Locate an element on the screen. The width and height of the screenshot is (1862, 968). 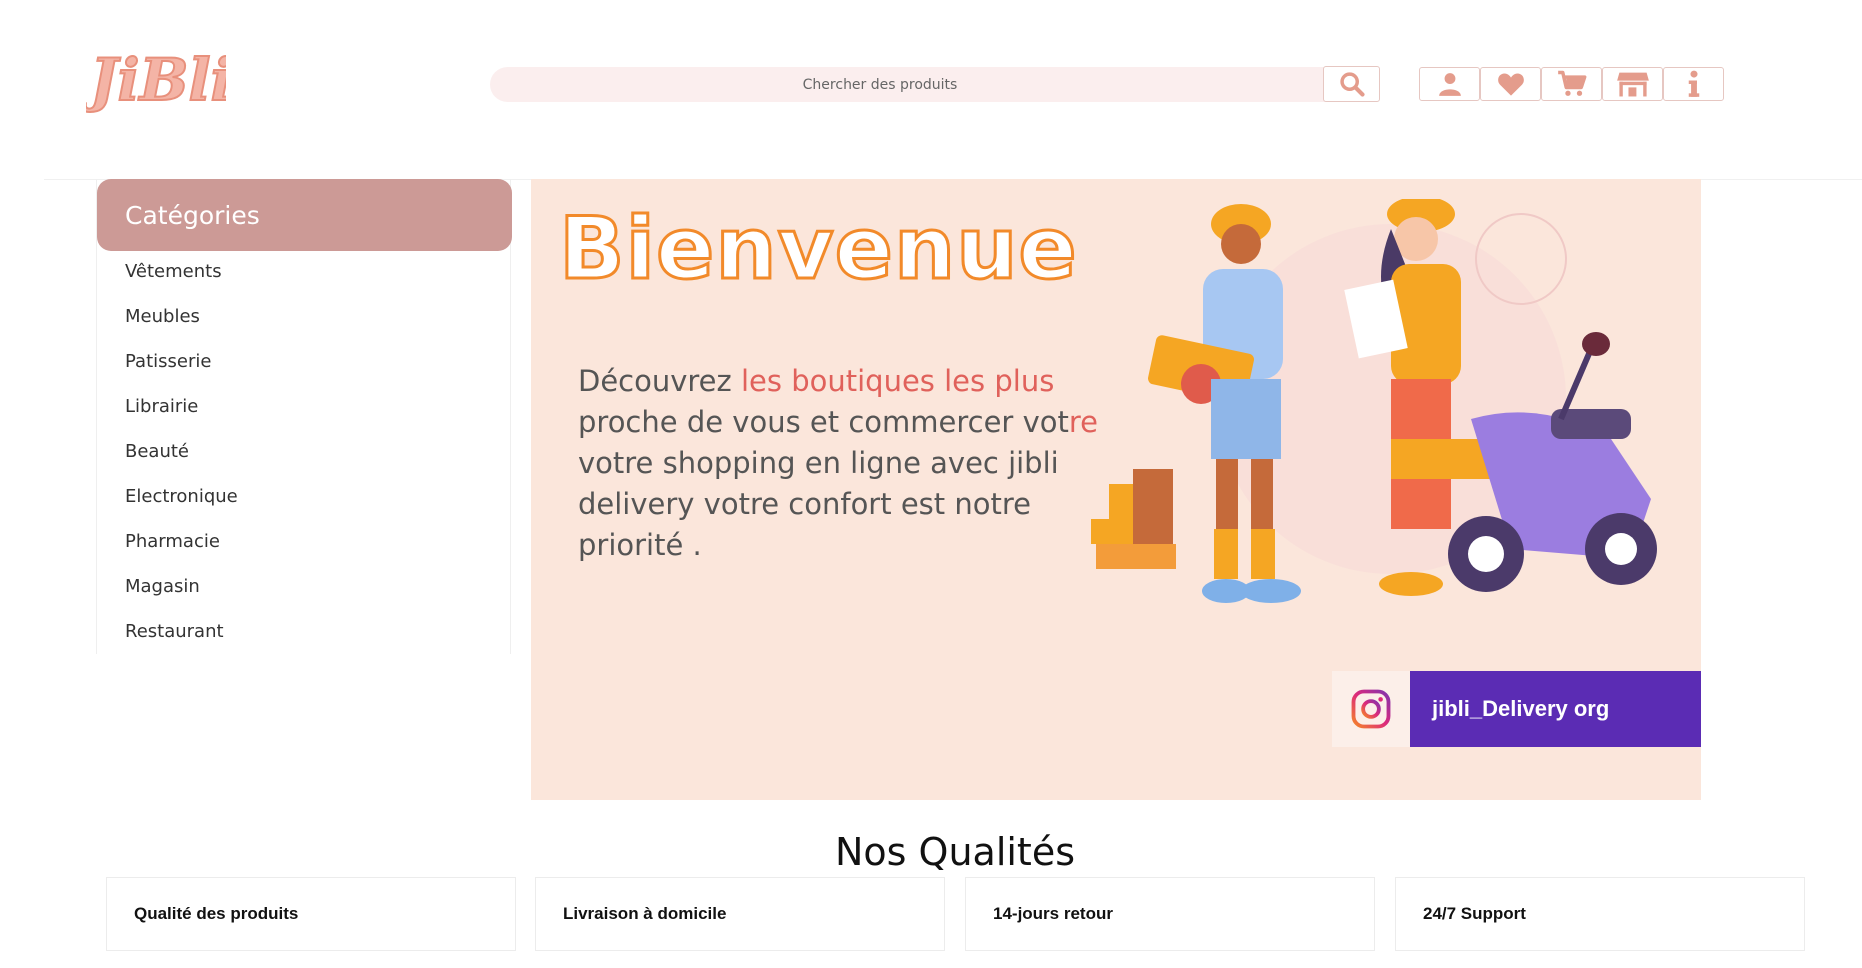
search-placeholder: Chercher des produits is located at coordinates (880, 84).